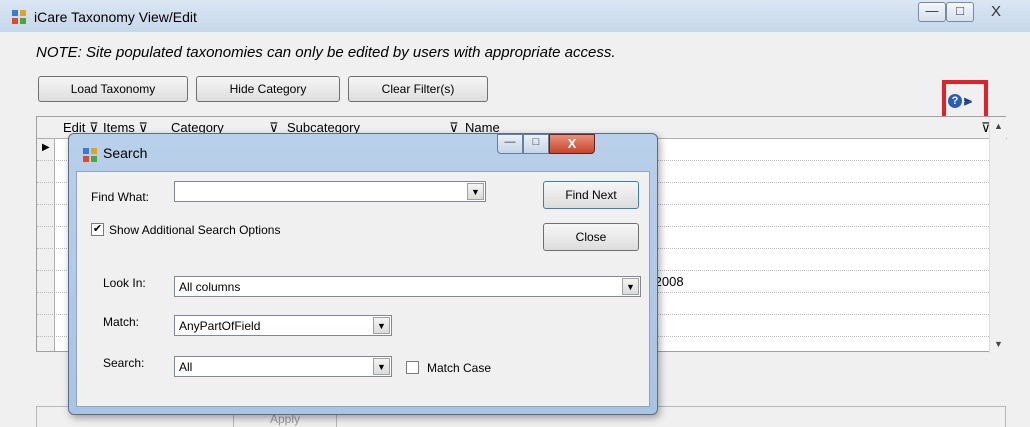 The width and height of the screenshot is (1030, 427). What do you see at coordinates (97, 229) in the screenshot?
I see `show-additional-checkbox: ✔` at bounding box center [97, 229].